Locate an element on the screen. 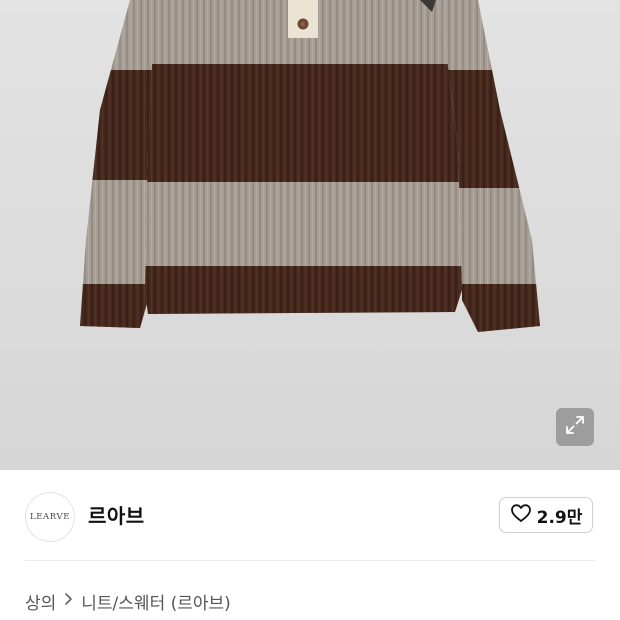 This screenshot has width=620, height=620. like-count: 2.9만 is located at coordinates (559, 517).